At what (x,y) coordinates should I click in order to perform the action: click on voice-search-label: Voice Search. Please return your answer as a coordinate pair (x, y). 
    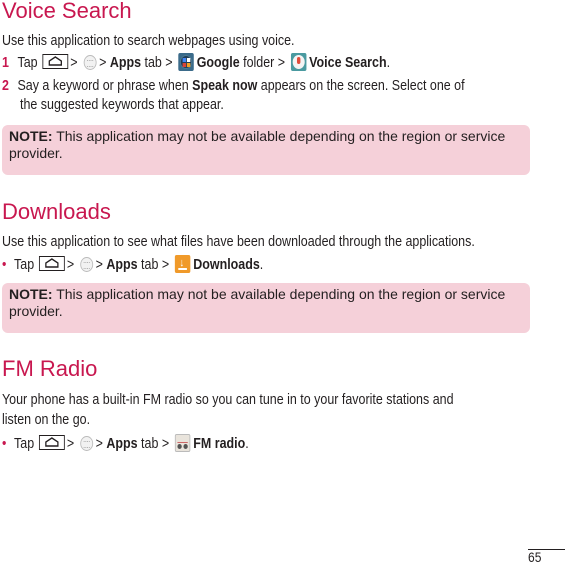
    Looking at the image, I should click on (348, 63).